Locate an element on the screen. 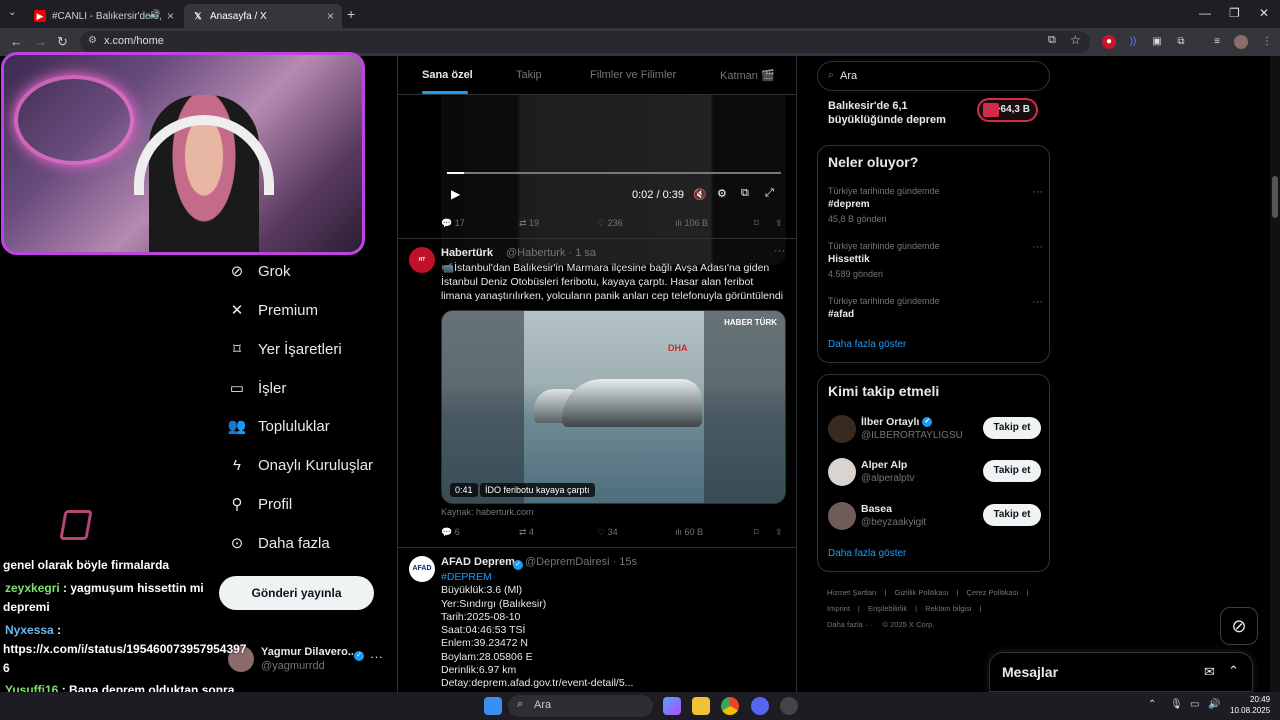  settings-gear-icon: ⚙ is located at coordinates (722, 193).